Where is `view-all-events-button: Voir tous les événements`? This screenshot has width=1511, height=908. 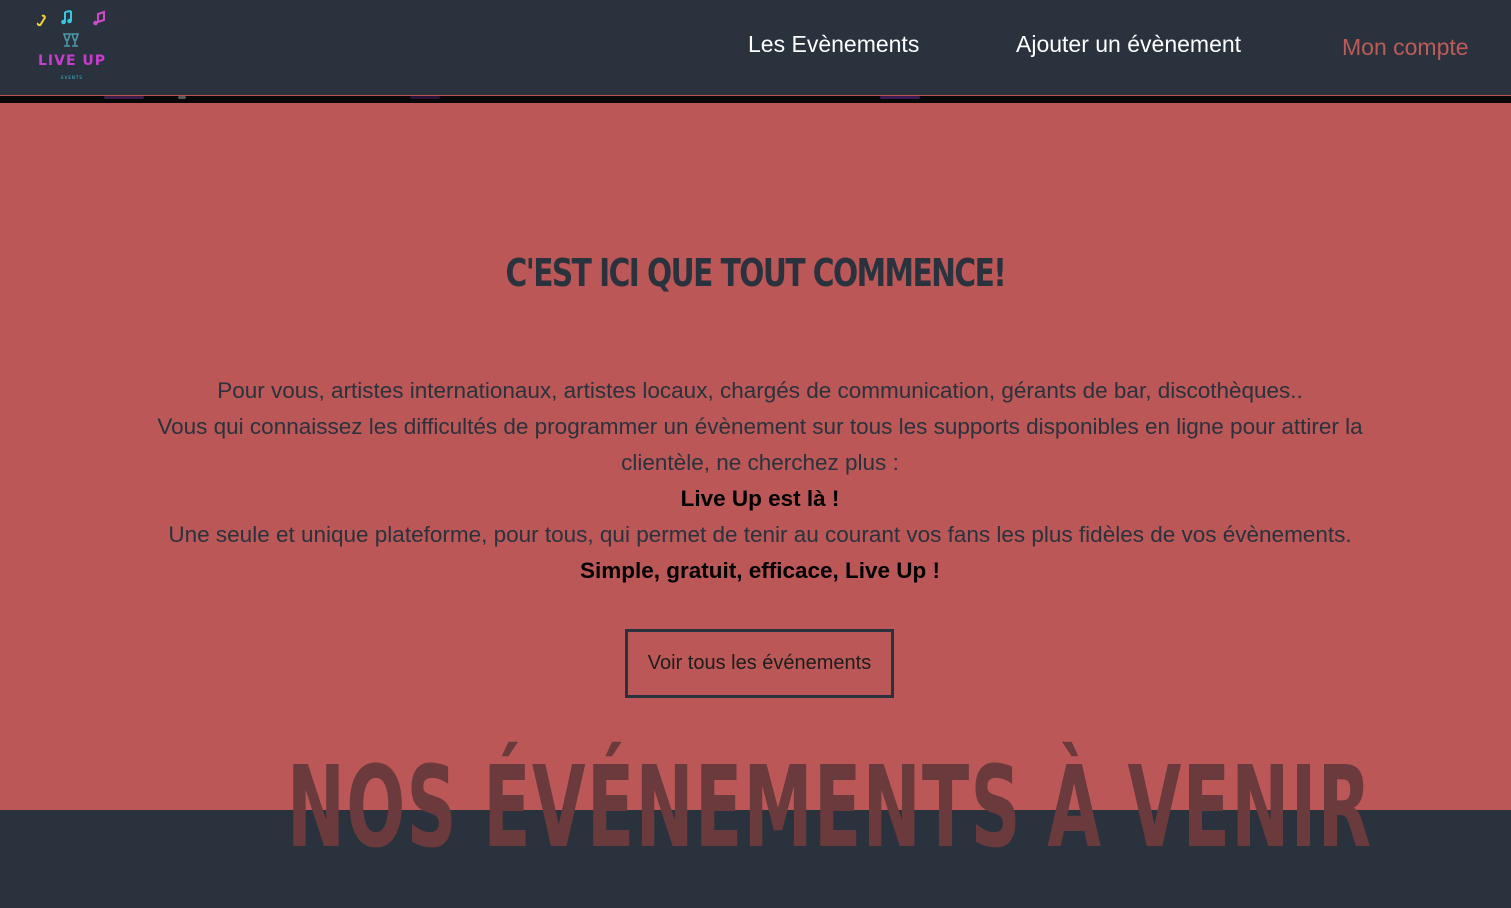 view-all-events-button: Voir tous les événements is located at coordinates (759, 663).